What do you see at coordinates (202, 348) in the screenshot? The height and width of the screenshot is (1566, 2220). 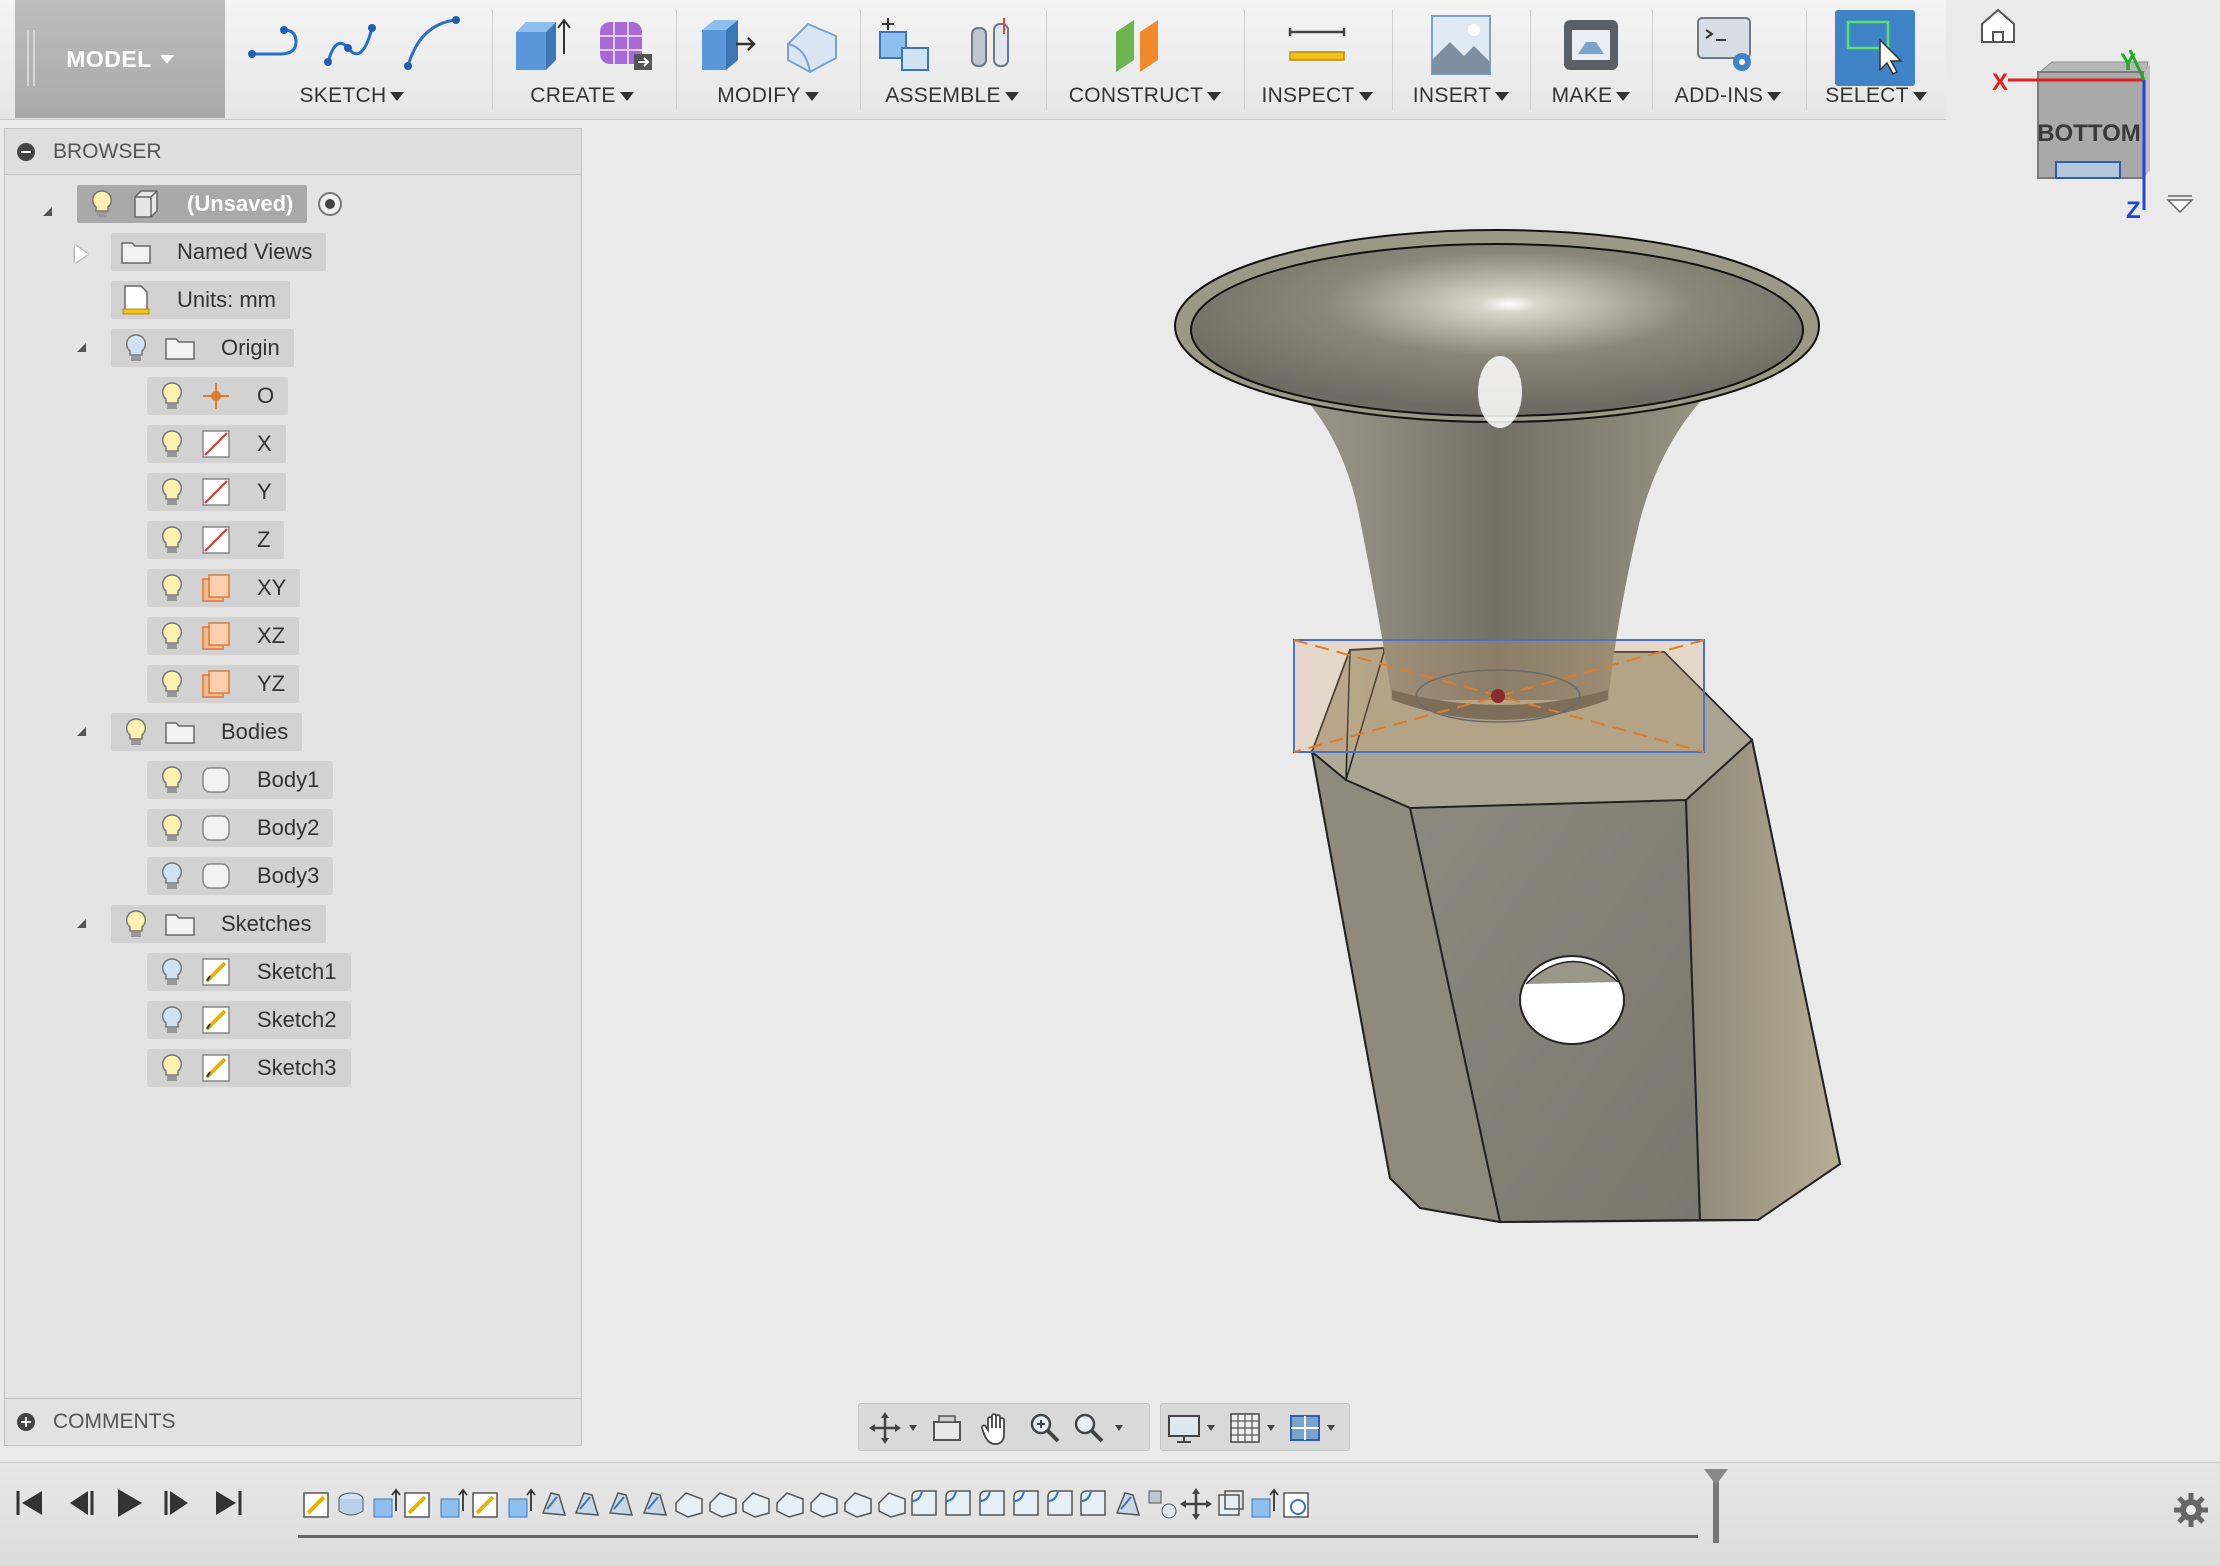 I see `tree-origin-folder: Origin` at bounding box center [202, 348].